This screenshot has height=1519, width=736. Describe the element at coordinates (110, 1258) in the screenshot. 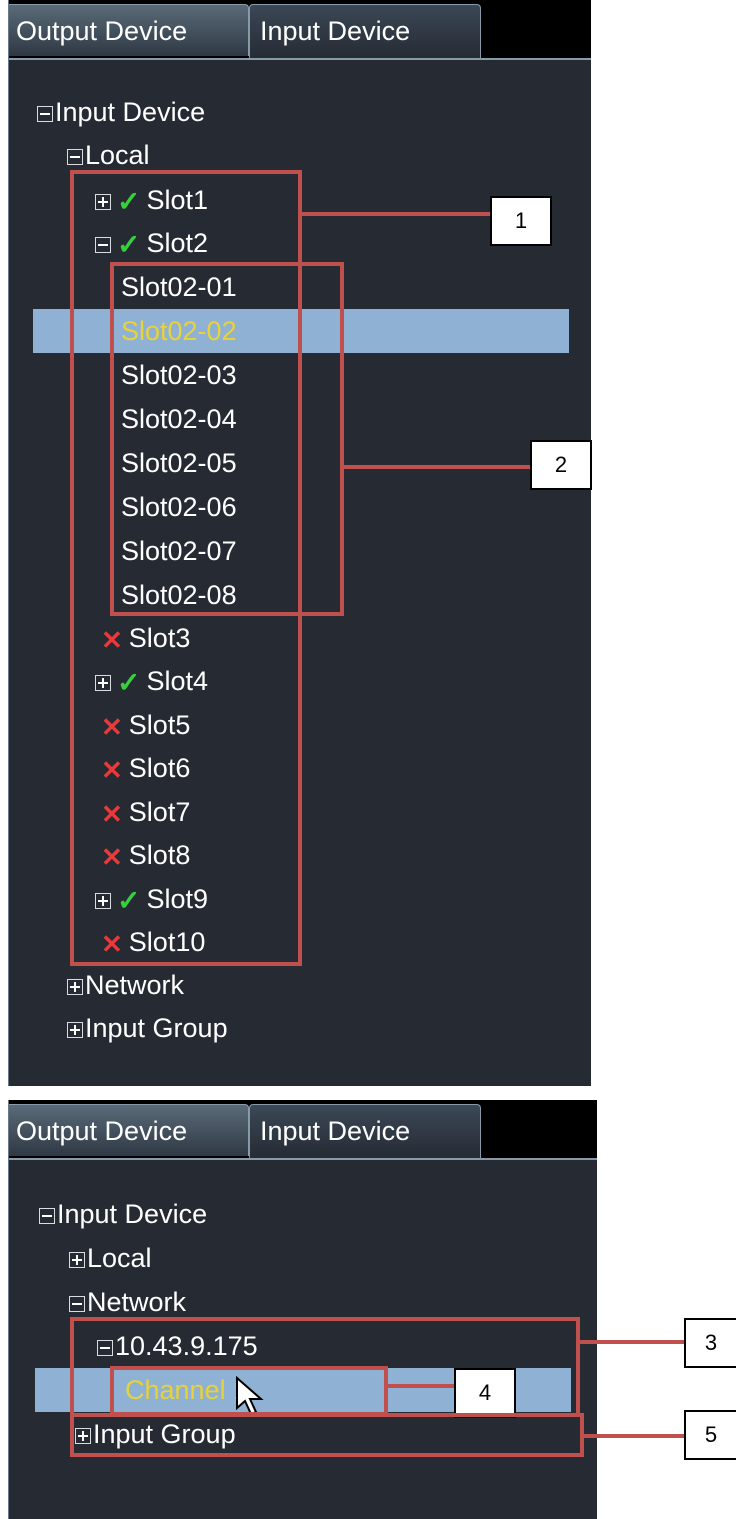

I see `tree-node-local: Local` at that location.